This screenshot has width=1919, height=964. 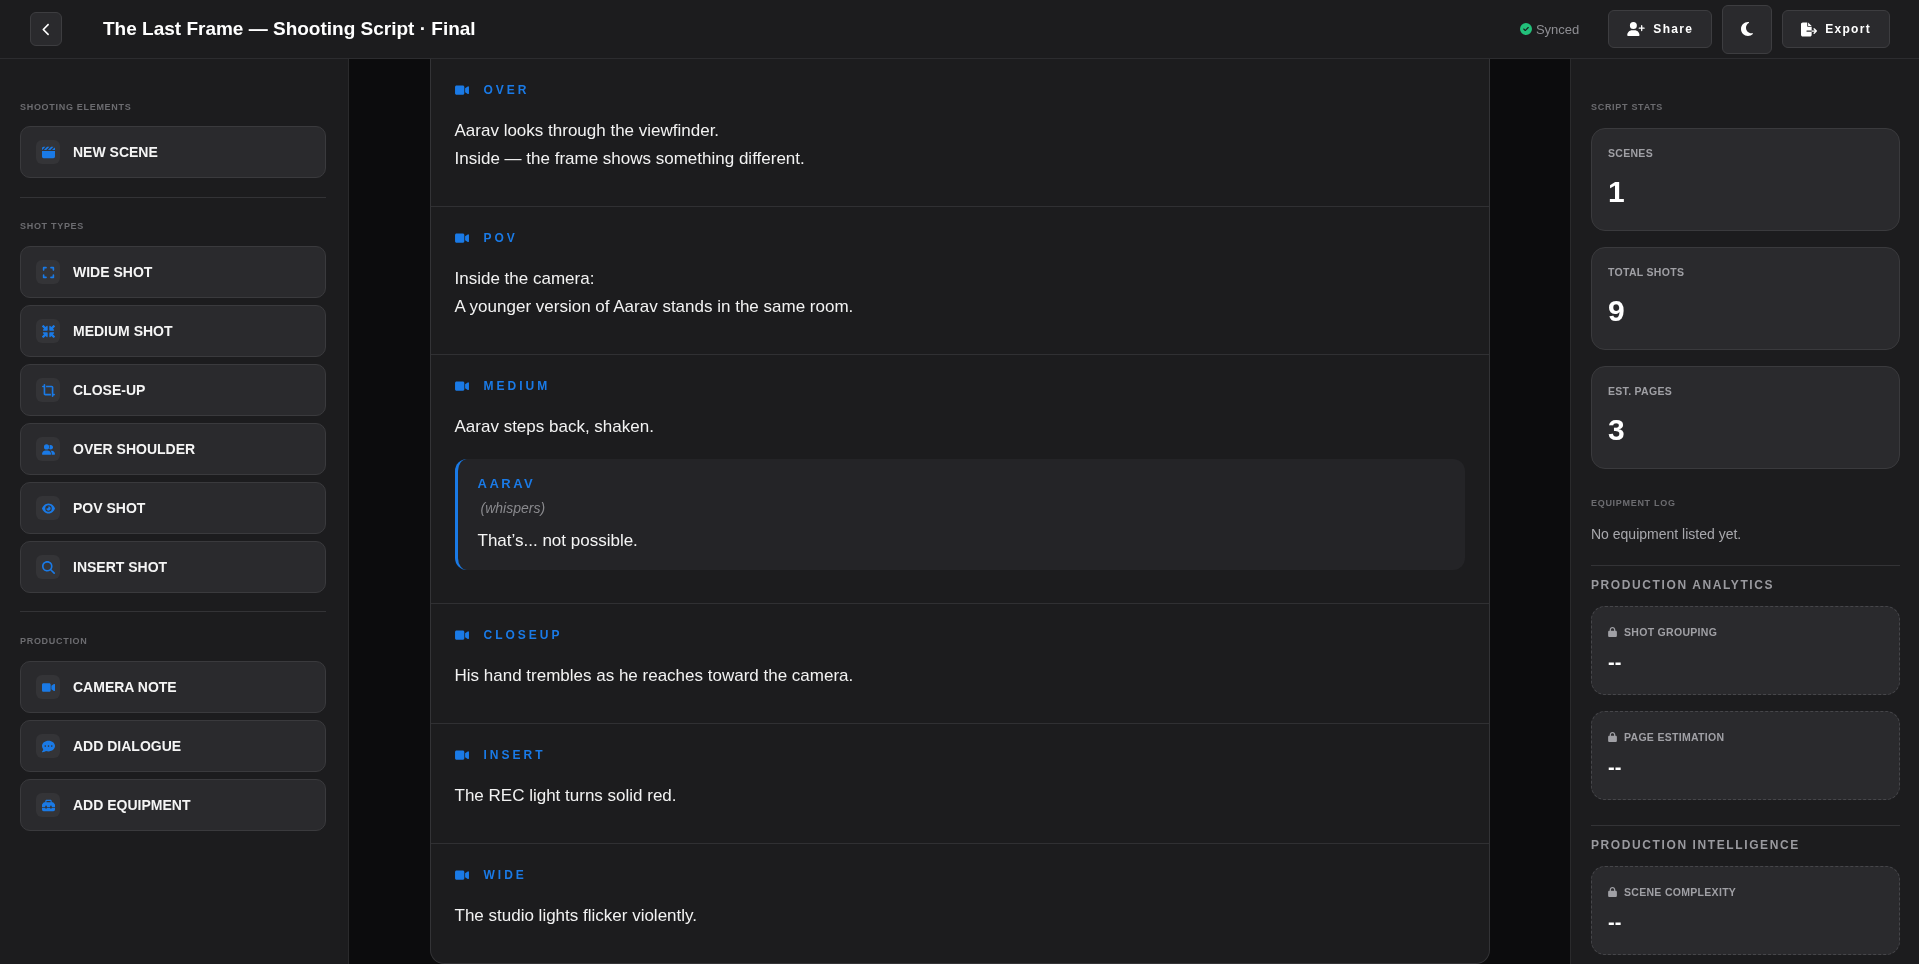 I want to click on sidebar-button: INSERT SHOT, so click(x=173, y=567).